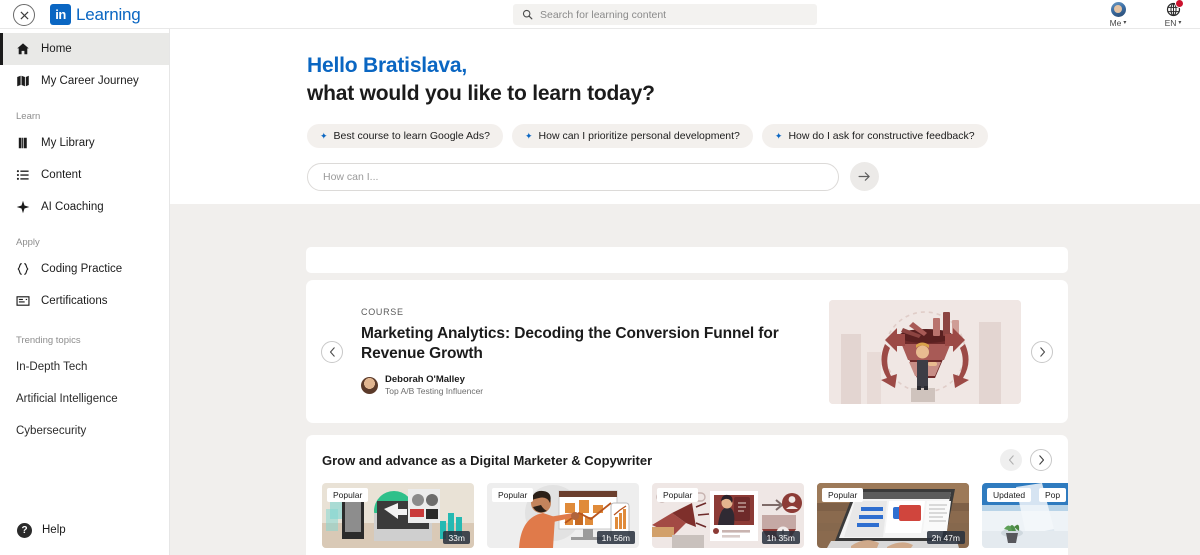  I want to click on sidebar-item-ai-coaching: AI Coaching, so click(84, 207).